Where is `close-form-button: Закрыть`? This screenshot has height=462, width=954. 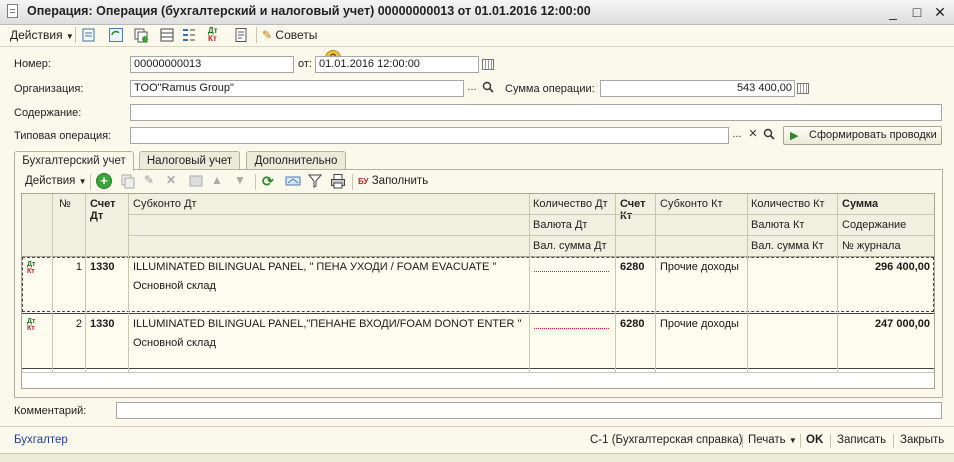
close-form-button: Закрыть is located at coordinates (922, 440).